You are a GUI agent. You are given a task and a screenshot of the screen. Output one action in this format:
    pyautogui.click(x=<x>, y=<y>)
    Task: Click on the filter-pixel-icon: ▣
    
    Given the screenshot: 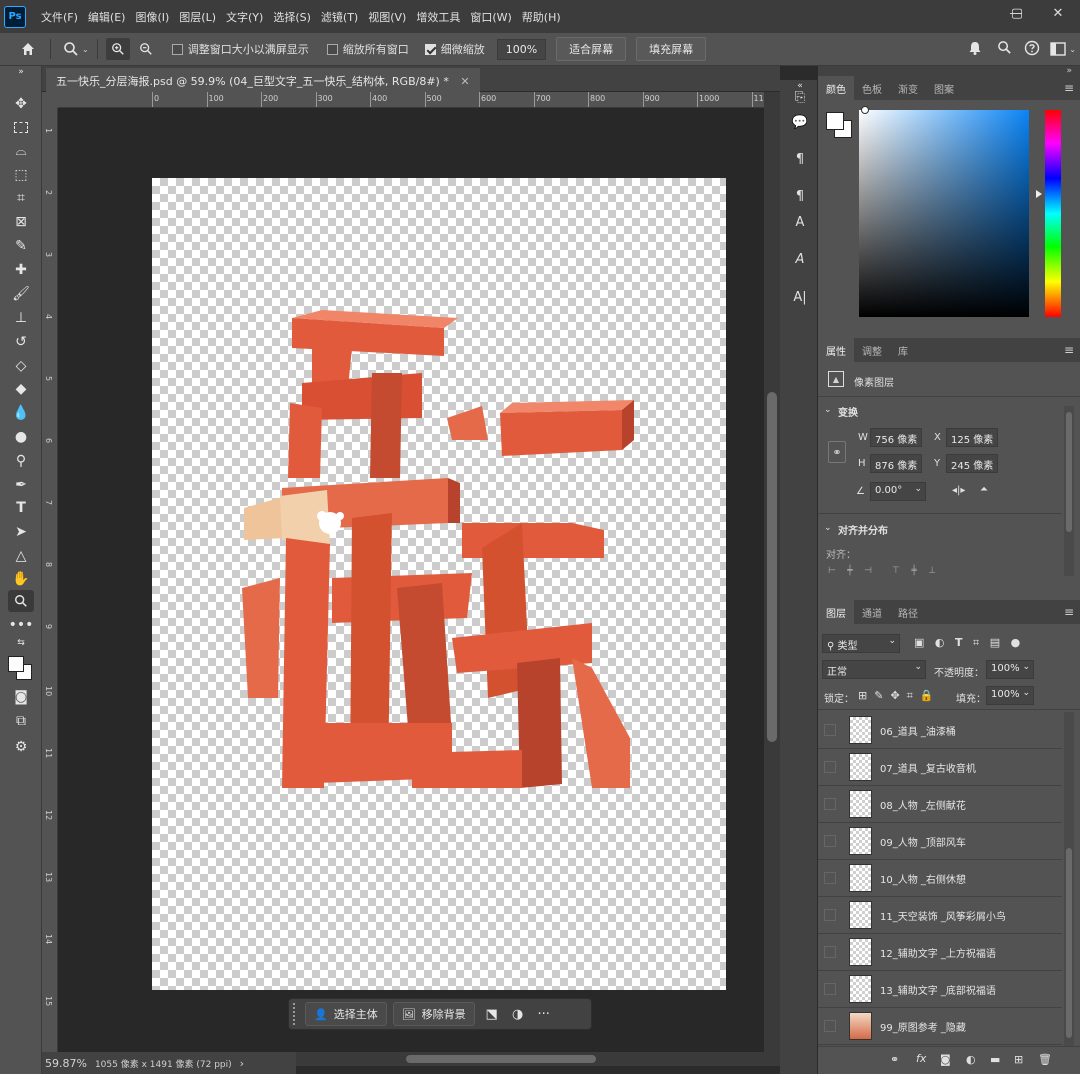 What is the action you would take?
    pyautogui.click(x=919, y=642)
    